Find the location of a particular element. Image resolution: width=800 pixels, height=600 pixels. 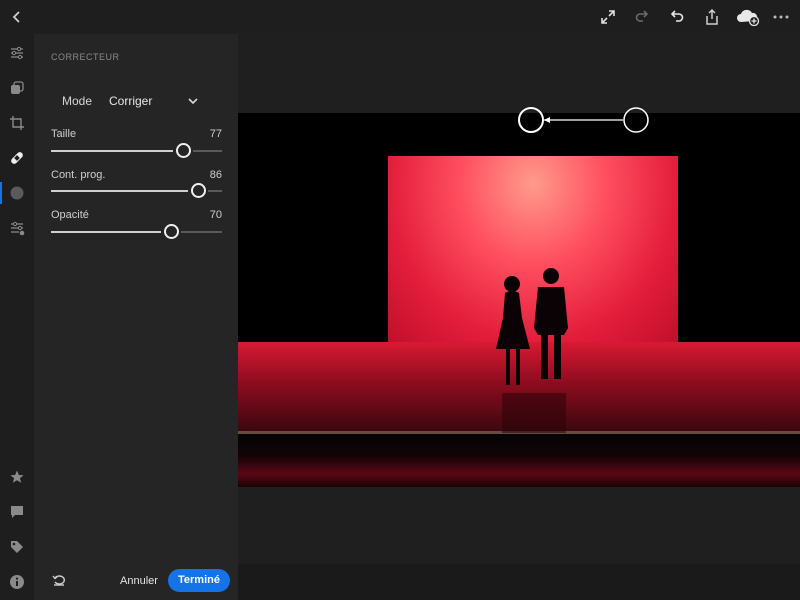

crop-icon is located at coordinates (17, 123).